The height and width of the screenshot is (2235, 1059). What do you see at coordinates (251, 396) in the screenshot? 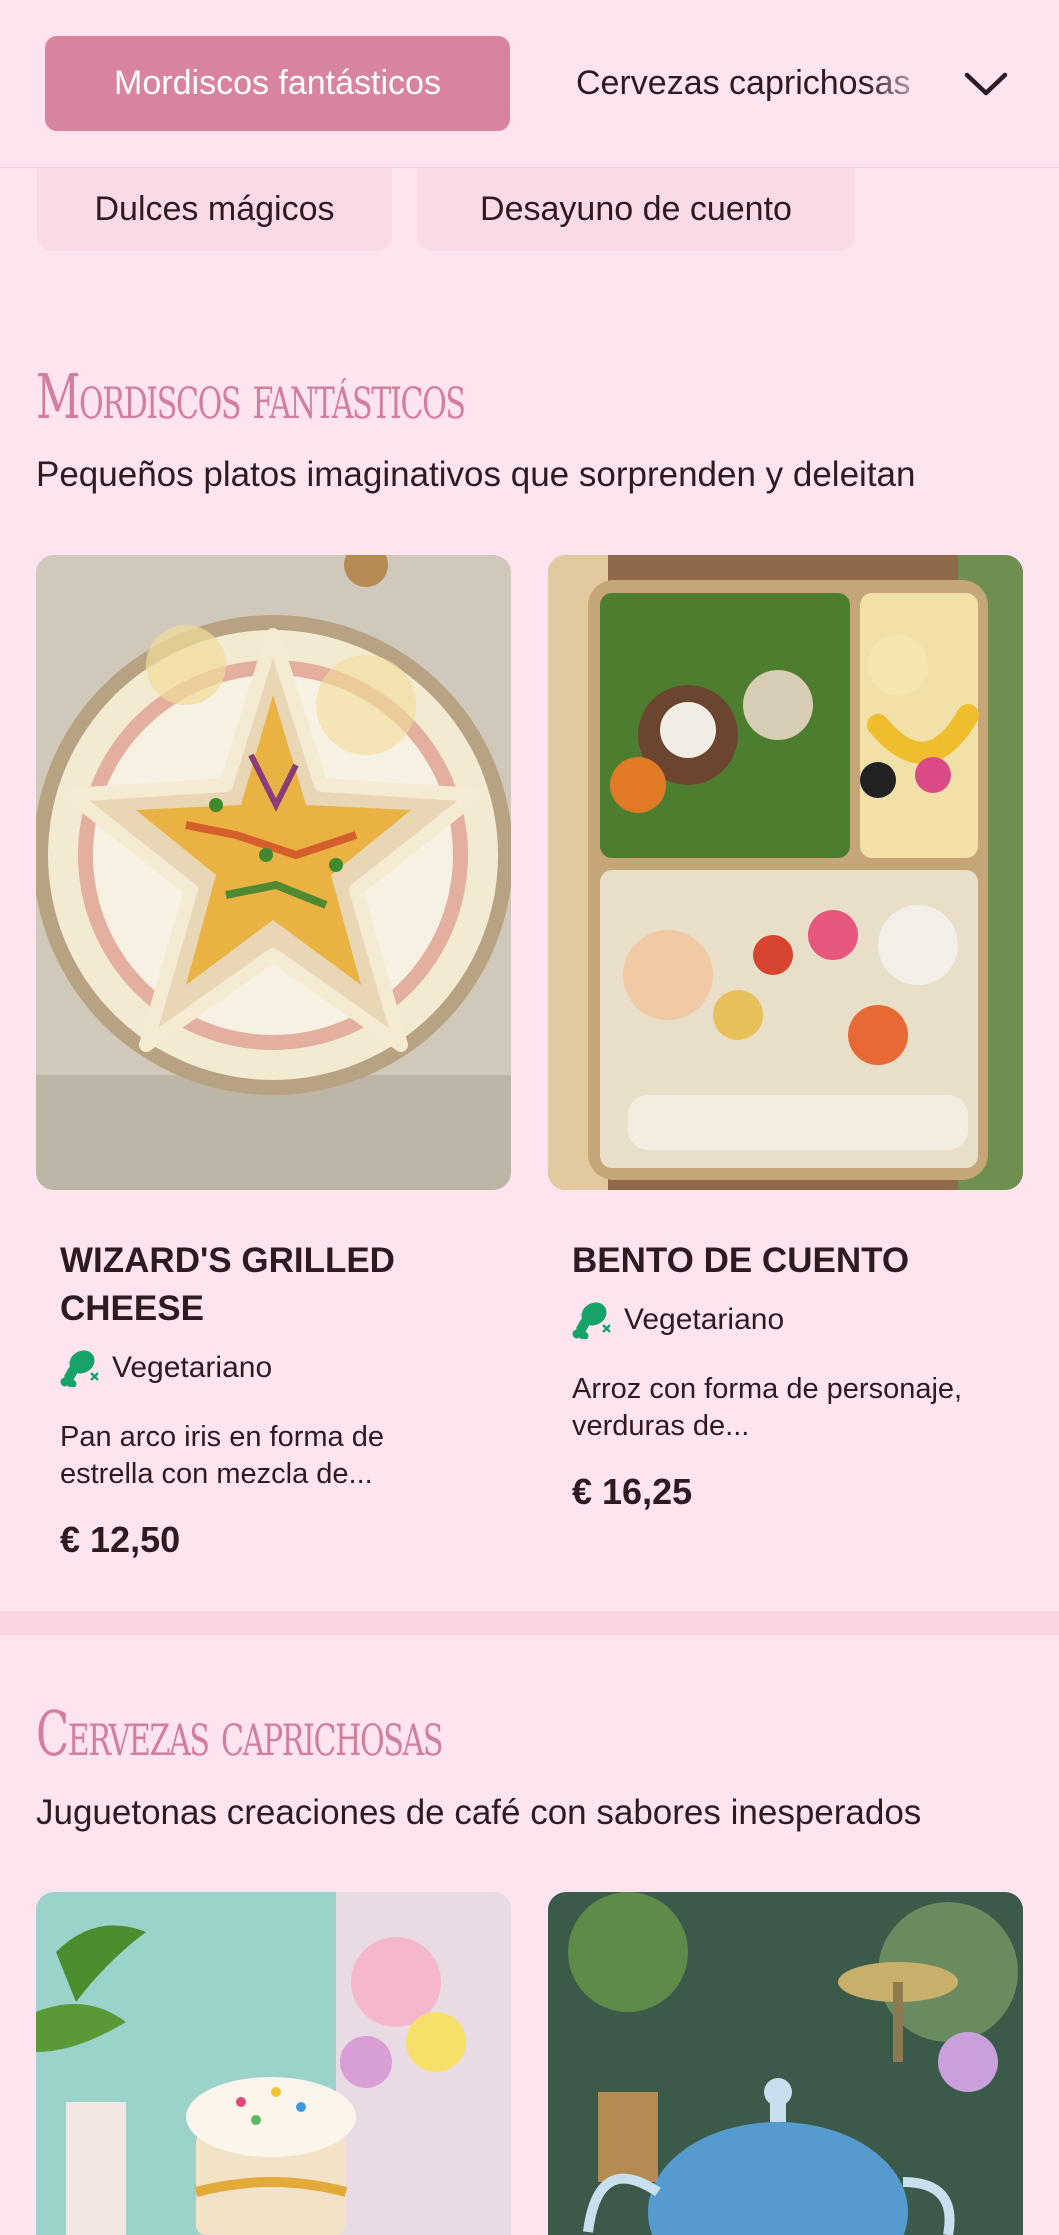
I see `section-title: Mordiscos fantásticos` at bounding box center [251, 396].